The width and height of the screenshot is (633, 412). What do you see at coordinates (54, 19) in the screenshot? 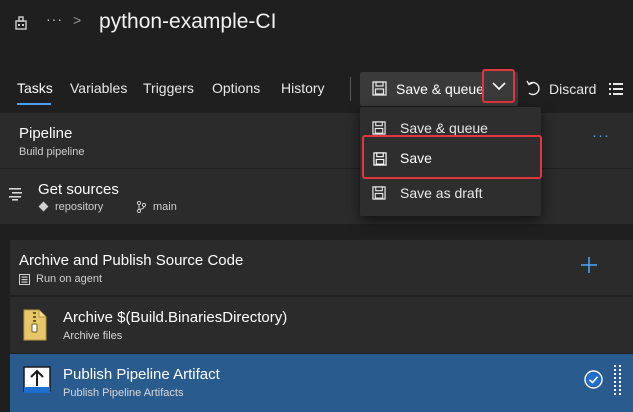
I see `ellipsis-icon: ···` at bounding box center [54, 19].